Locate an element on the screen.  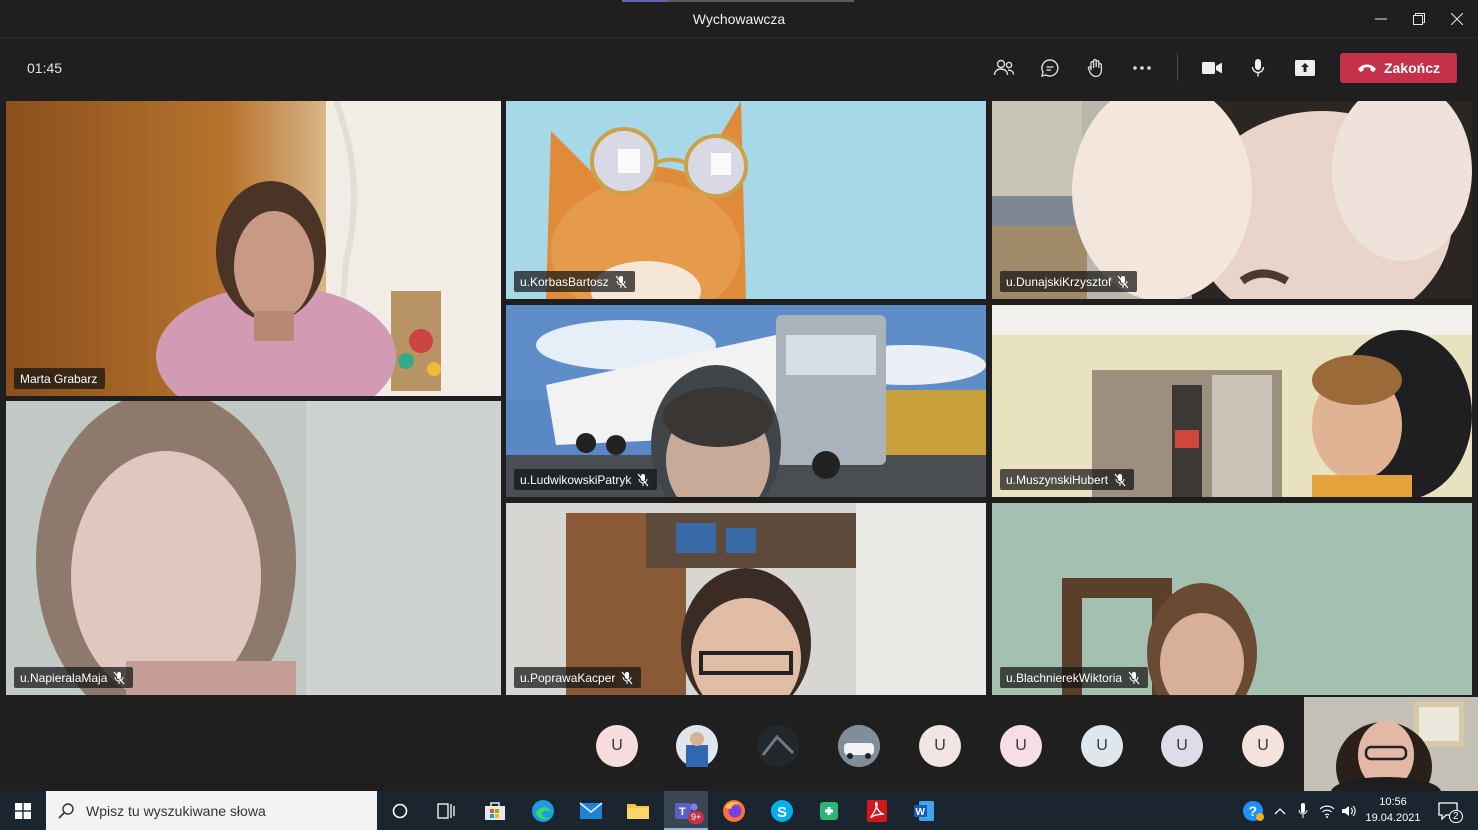
cortana-button is located at coordinates (400, 811).